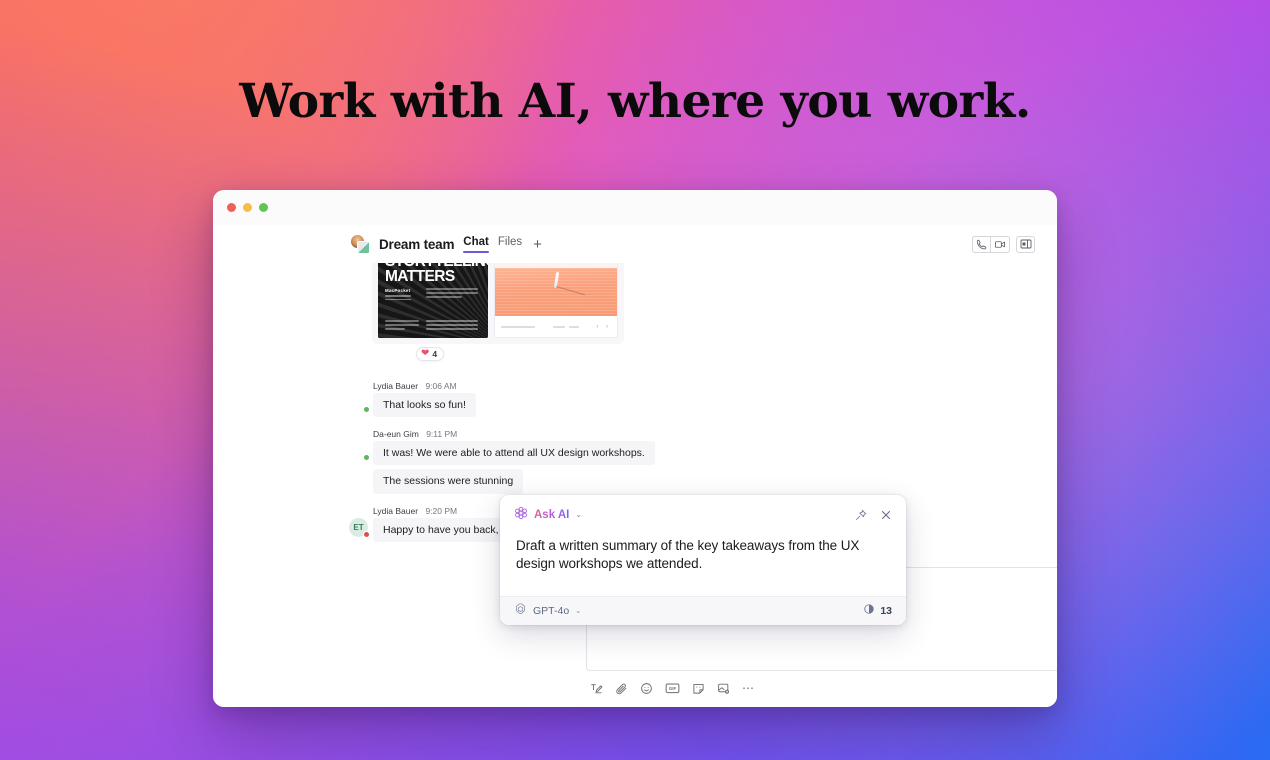 The height and width of the screenshot is (760, 1270). Describe the element at coordinates (441, 510) in the screenshot. I see `message-time: 9:20 PM` at that location.